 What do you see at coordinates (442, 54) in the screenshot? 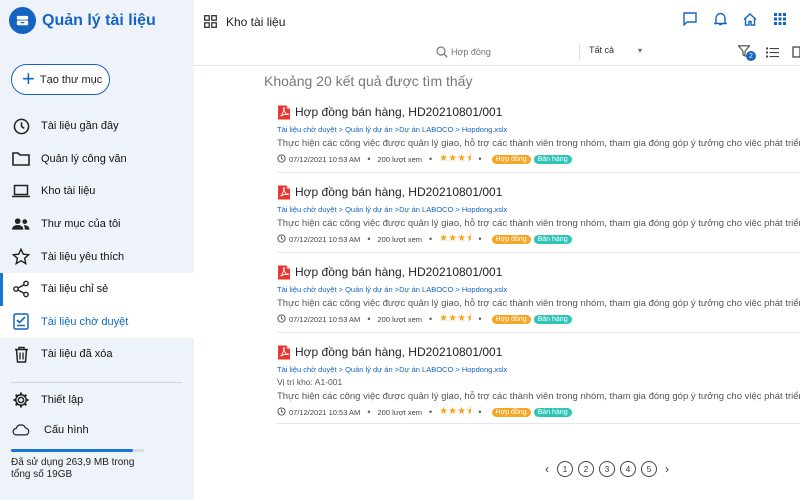
I see `search-icon` at bounding box center [442, 54].